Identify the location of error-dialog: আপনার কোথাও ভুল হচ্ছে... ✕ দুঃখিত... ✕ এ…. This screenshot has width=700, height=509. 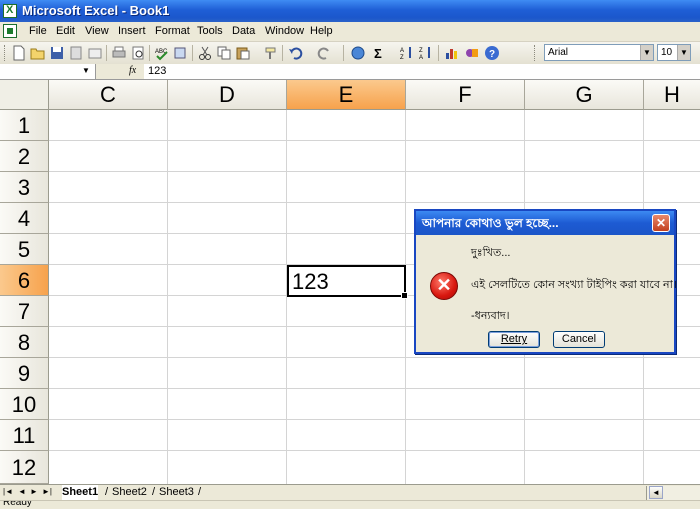
(545, 281).